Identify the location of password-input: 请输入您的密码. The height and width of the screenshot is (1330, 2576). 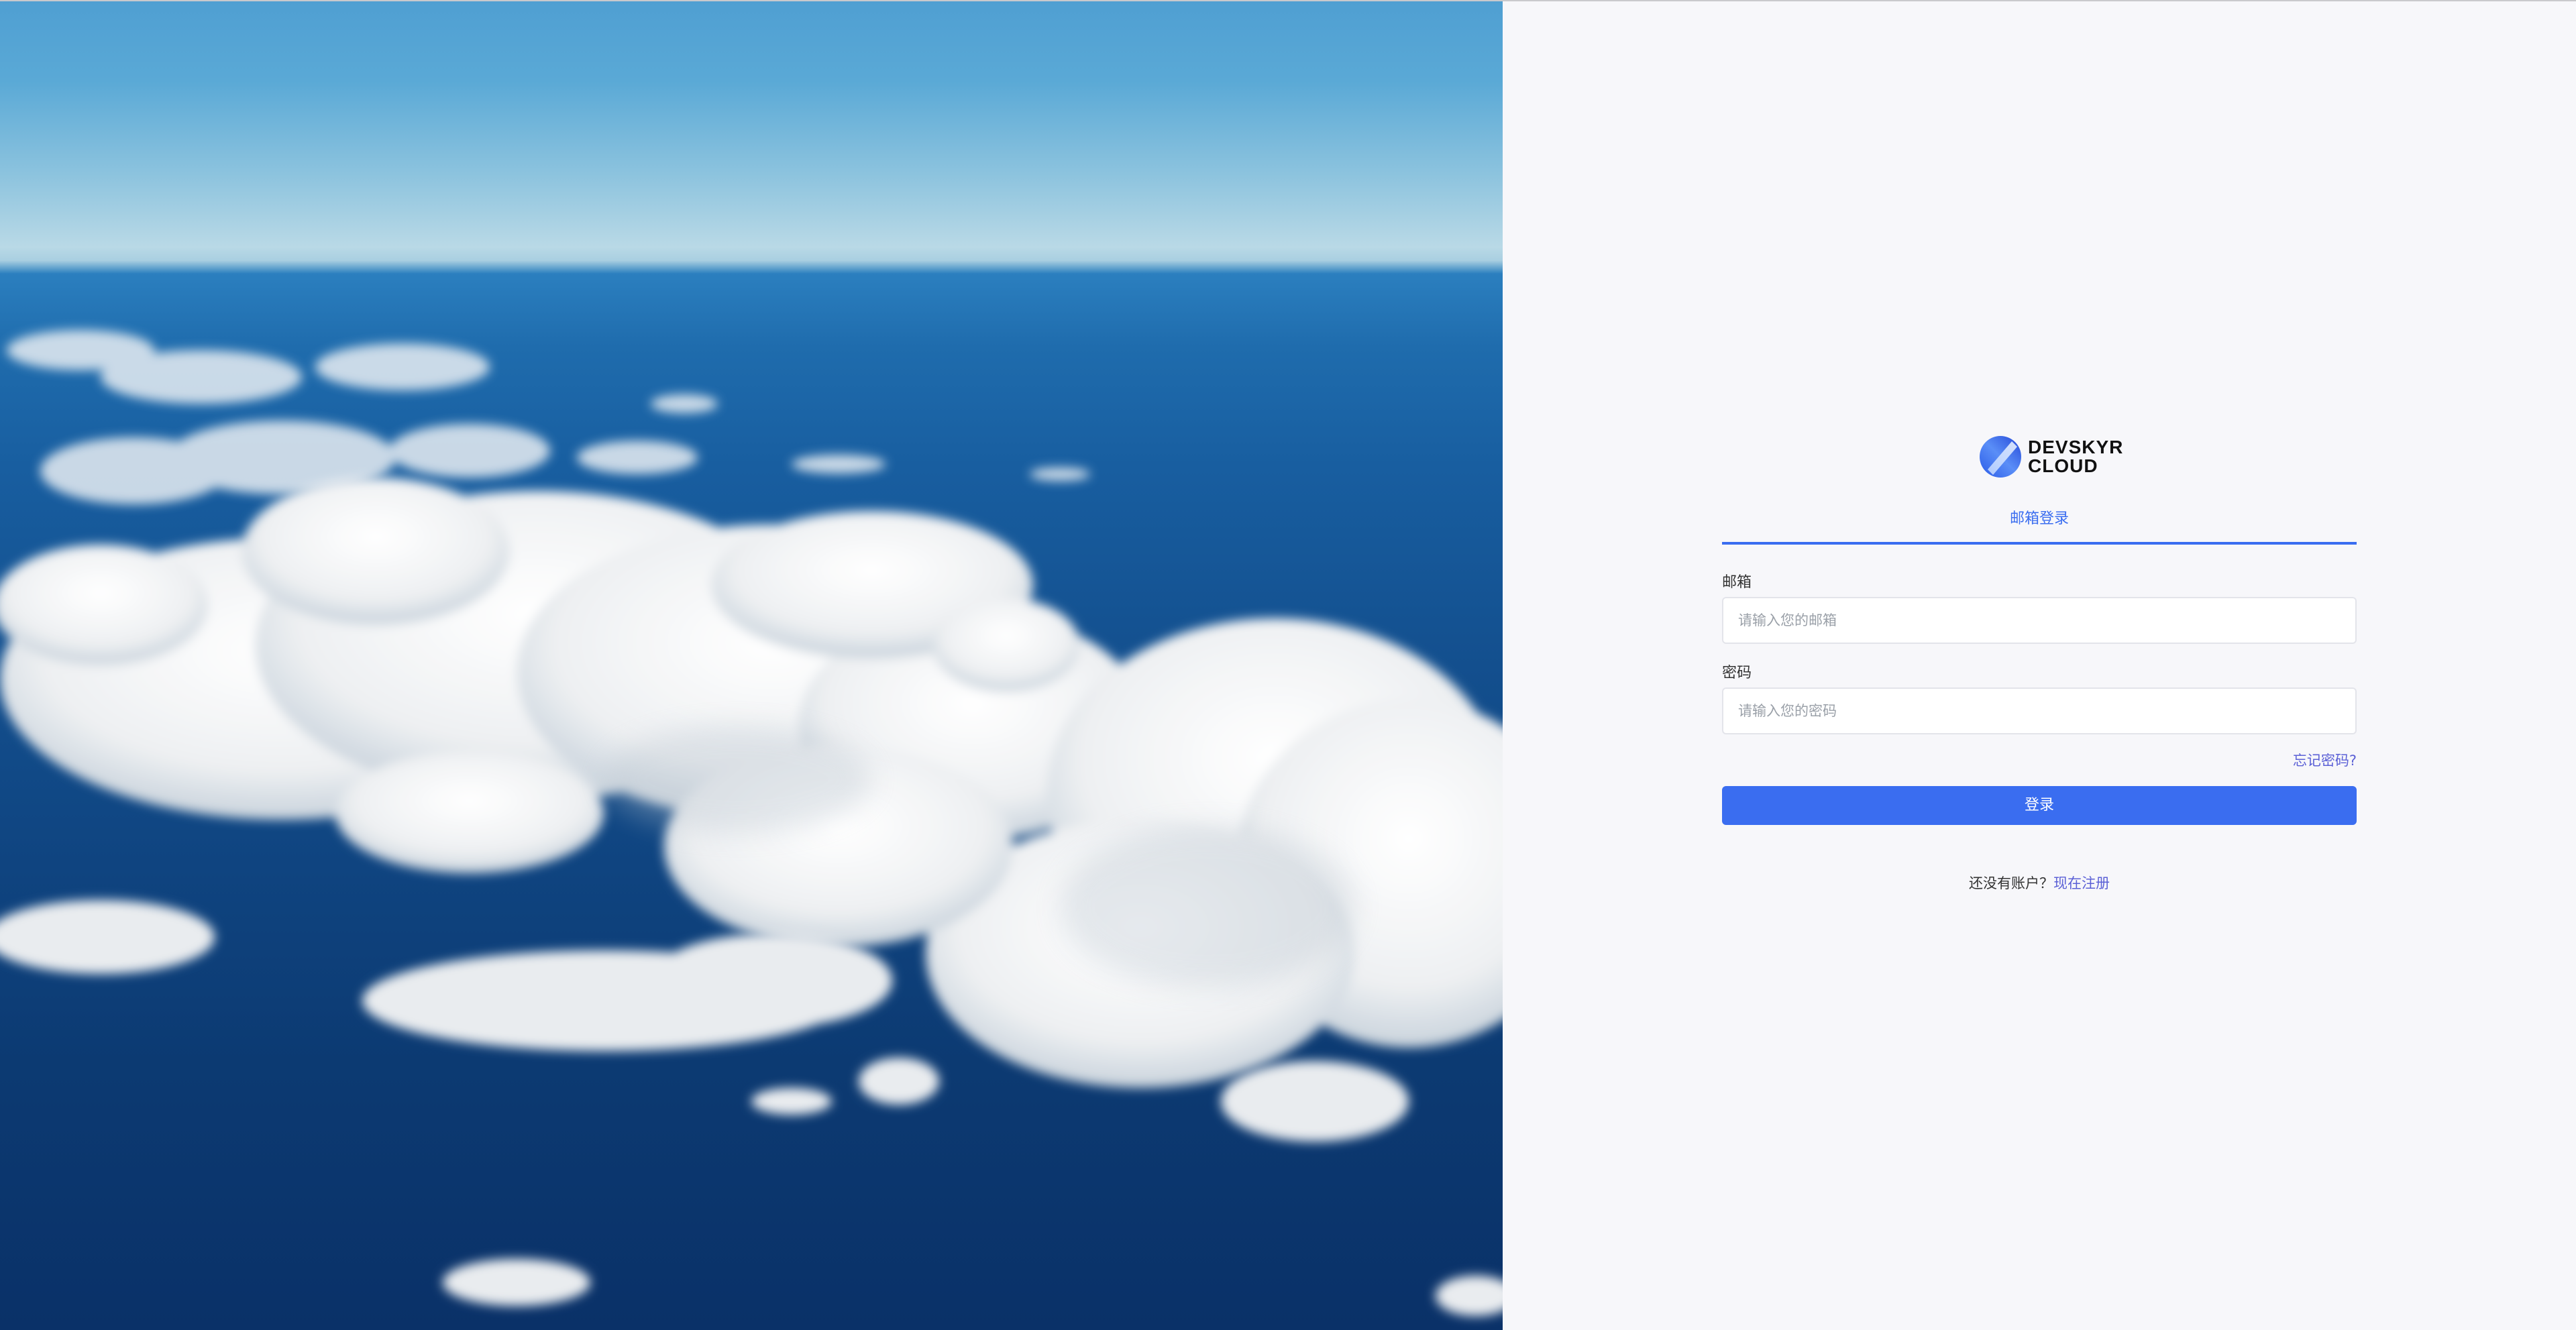
(2039, 710).